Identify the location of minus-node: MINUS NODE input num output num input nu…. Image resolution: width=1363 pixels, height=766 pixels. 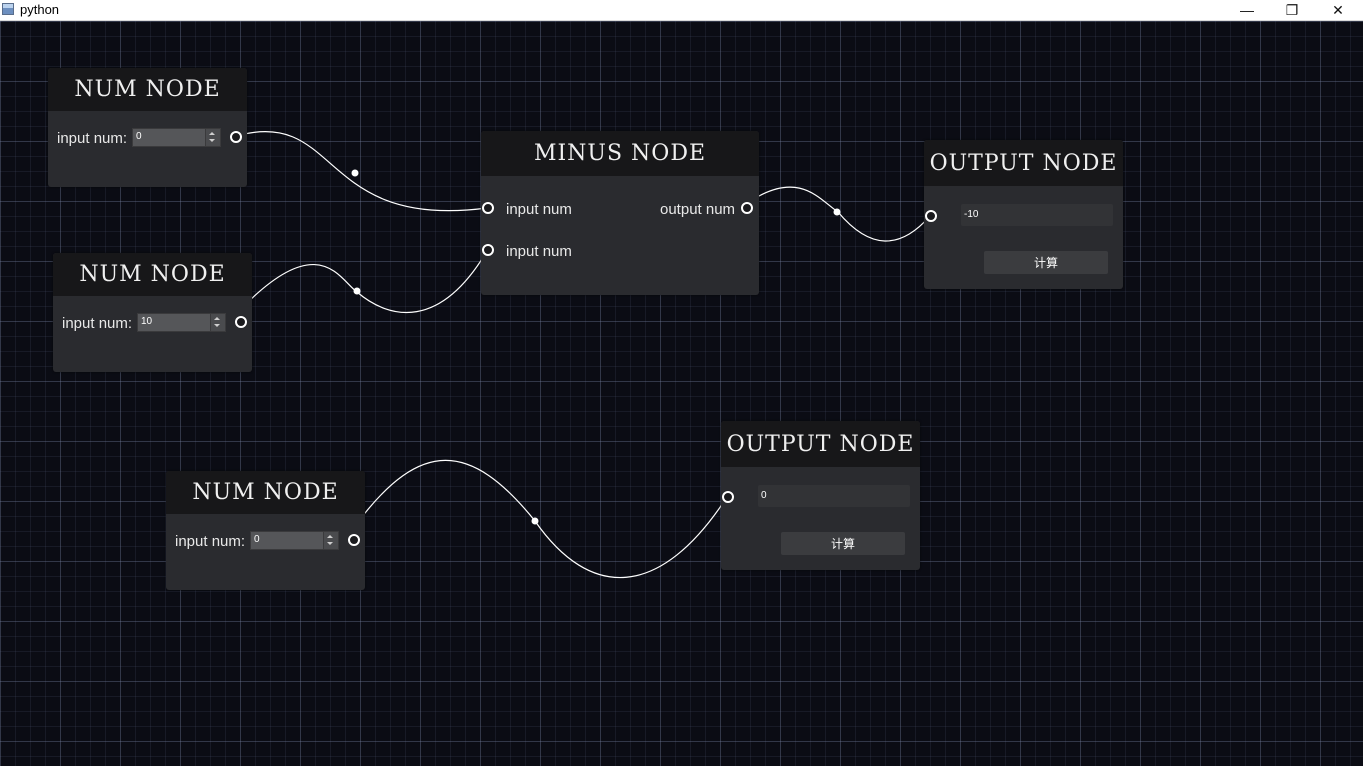
(620, 213).